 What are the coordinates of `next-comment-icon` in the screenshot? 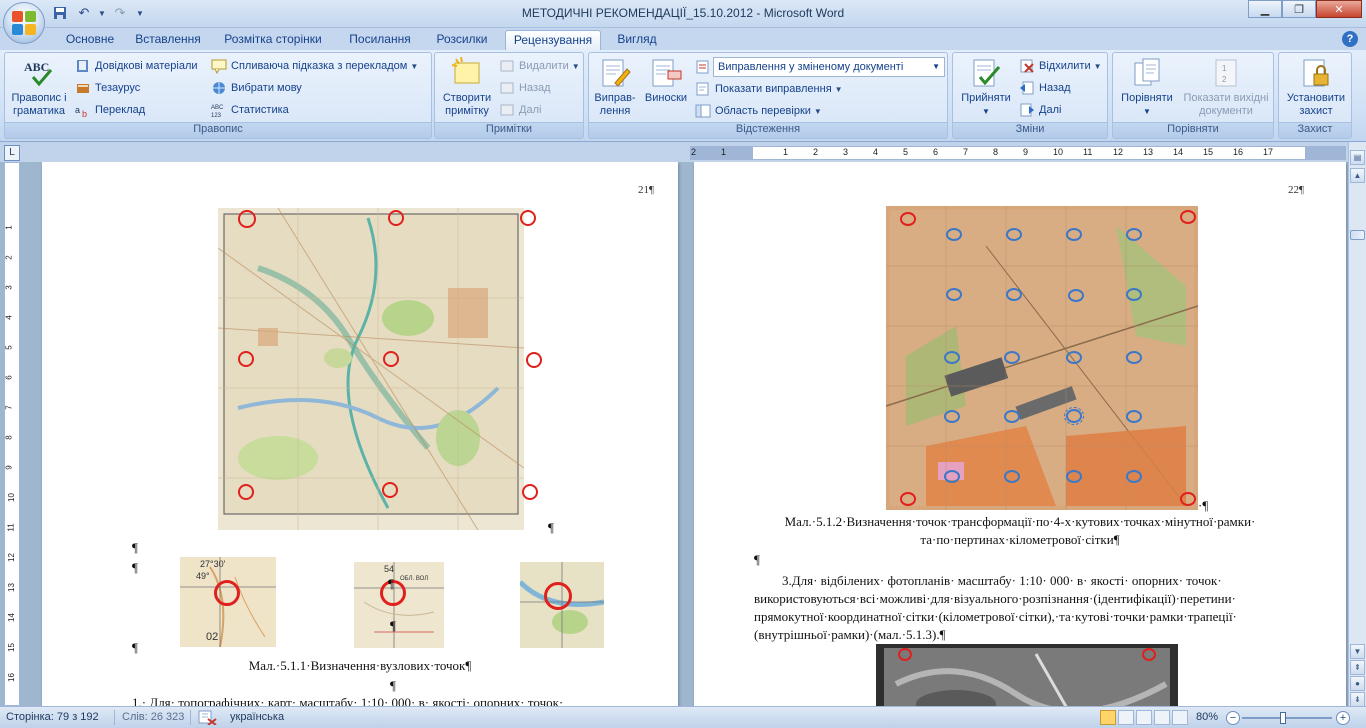 It's located at (507, 110).